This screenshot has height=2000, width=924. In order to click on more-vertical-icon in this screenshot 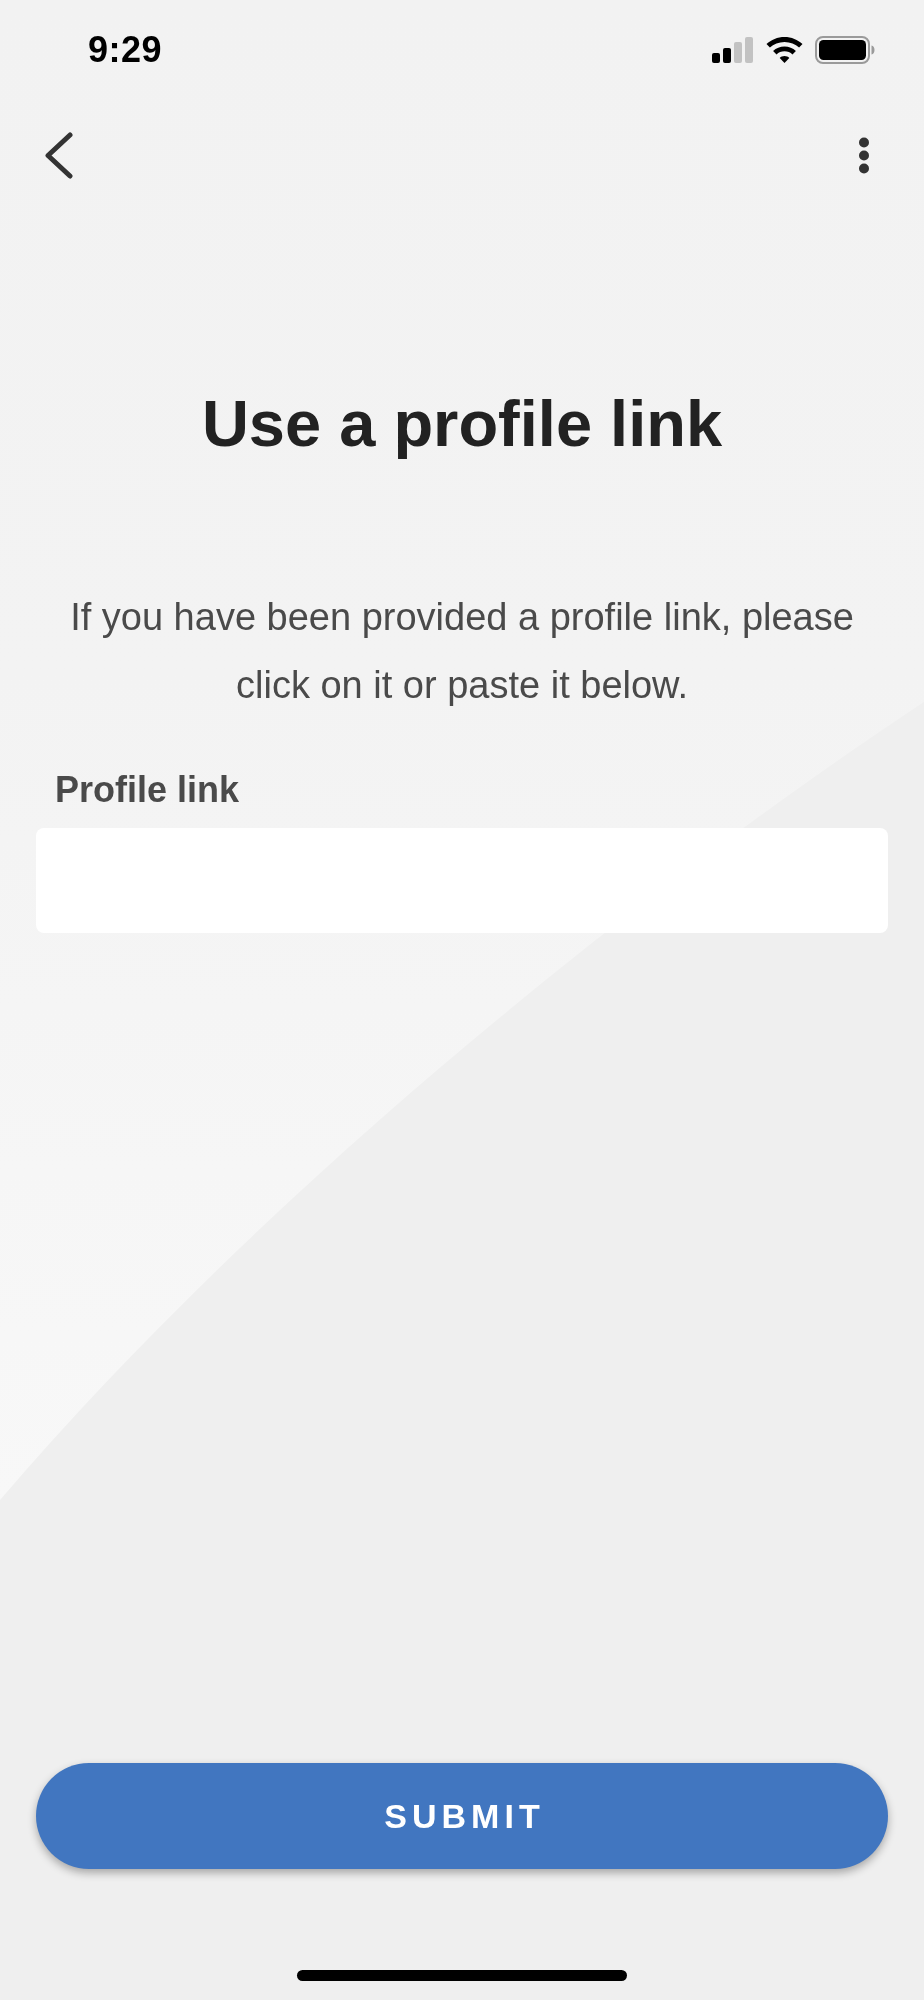, I will do `click(864, 155)`.